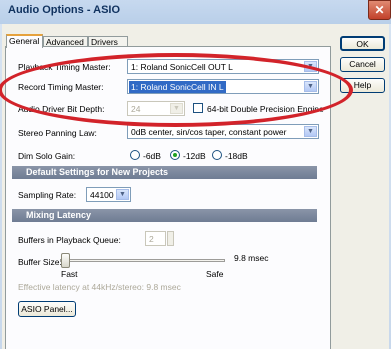 The width and height of the screenshot is (391, 349). I want to click on window-title: Audio Options - ASIO, so click(64, 10).